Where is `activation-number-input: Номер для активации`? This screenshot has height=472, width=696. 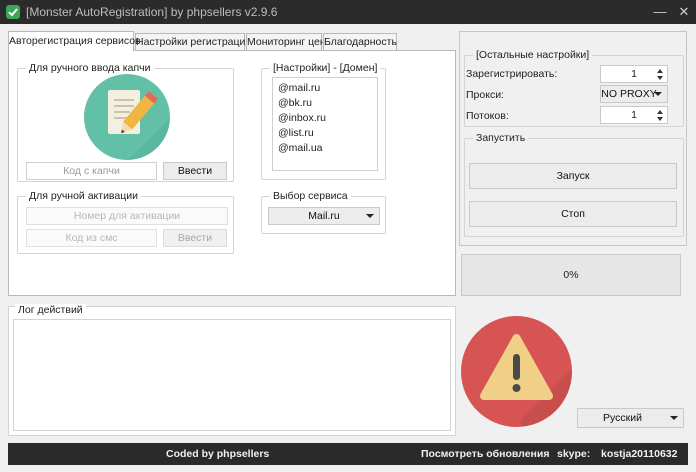 activation-number-input: Номер для активации is located at coordinates (127, 216).